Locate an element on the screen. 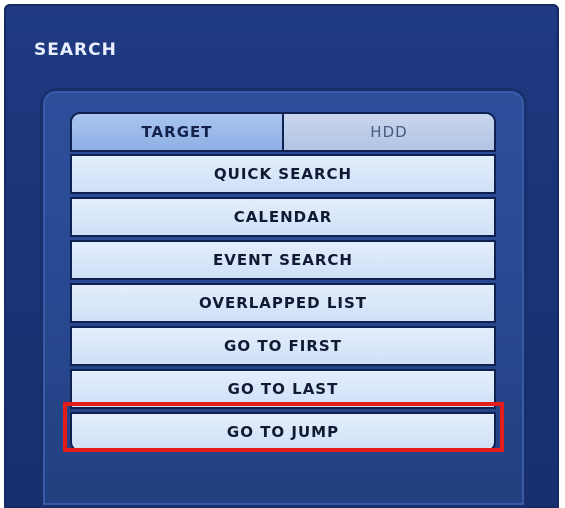 The width and height of the screenshot is (565, 508). overlapped-list-button: OVERLAPPED LIST is located at coordinates (283, 303).